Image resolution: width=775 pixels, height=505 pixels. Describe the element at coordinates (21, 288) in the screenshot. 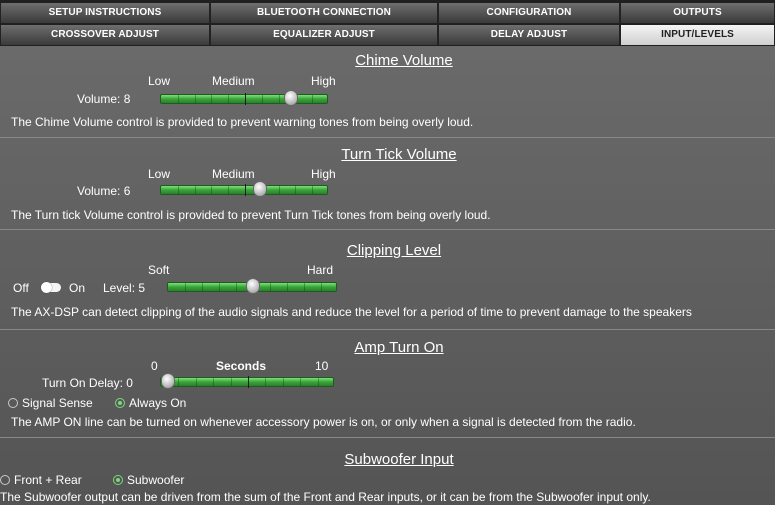

I see `clipping-off-label: Off` at that location.